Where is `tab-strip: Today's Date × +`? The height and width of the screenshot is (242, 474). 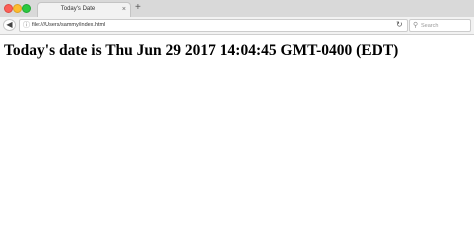 tab-strip: Today's Date × + is located at coordinates (237, 9).